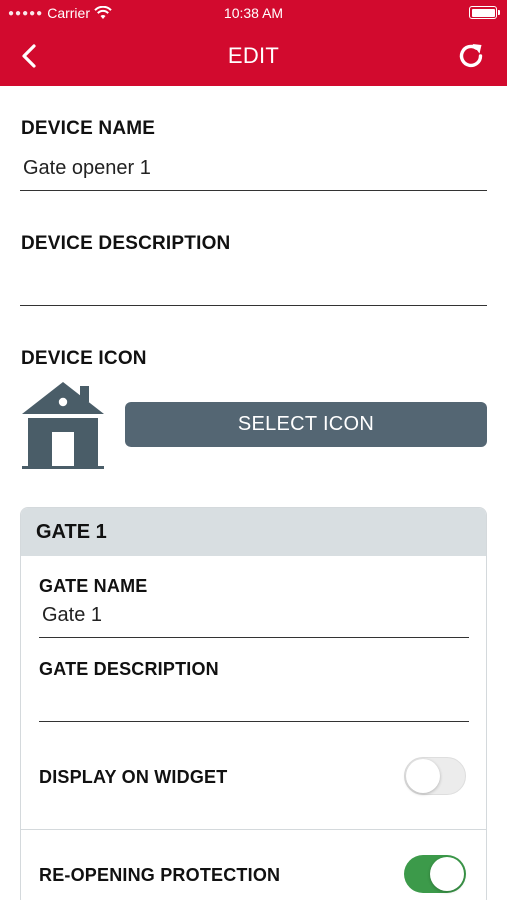 Image resolution: width=507 pixels, height=900 pixels. I want to click on status-time: 10:38 AM, so click(253, 13).